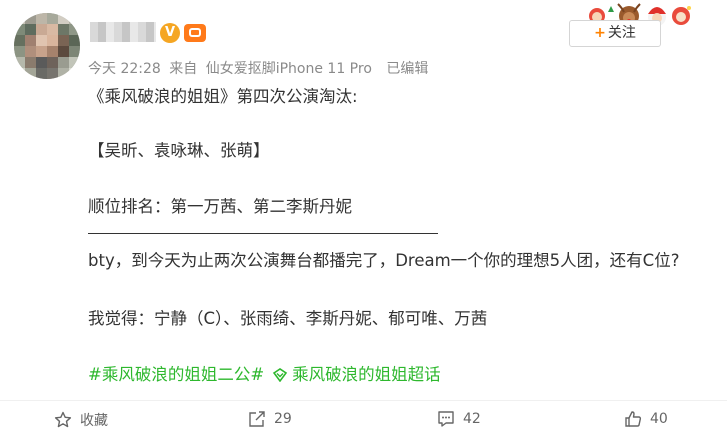  What do you see at coordinates (646, 419) in the screenshot?
I see `like-button: 40` at bounding box center [646, 419].